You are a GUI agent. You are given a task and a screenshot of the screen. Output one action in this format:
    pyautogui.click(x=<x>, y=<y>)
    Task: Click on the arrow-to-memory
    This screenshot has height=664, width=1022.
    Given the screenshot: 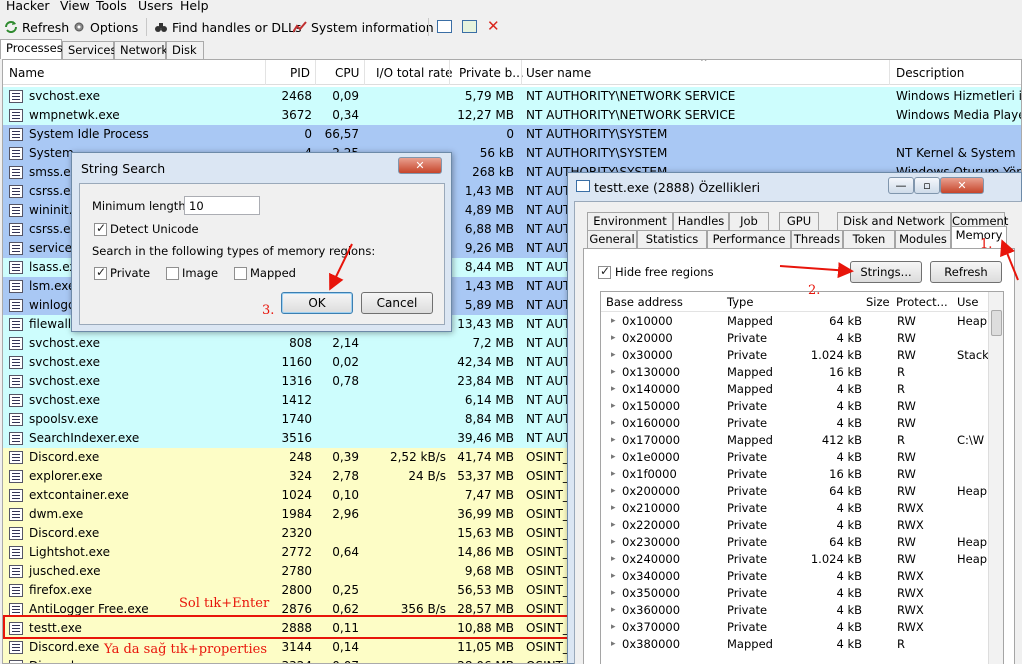 What is the action you would take?
    pyautogui.click(x=1009, y=260)
    